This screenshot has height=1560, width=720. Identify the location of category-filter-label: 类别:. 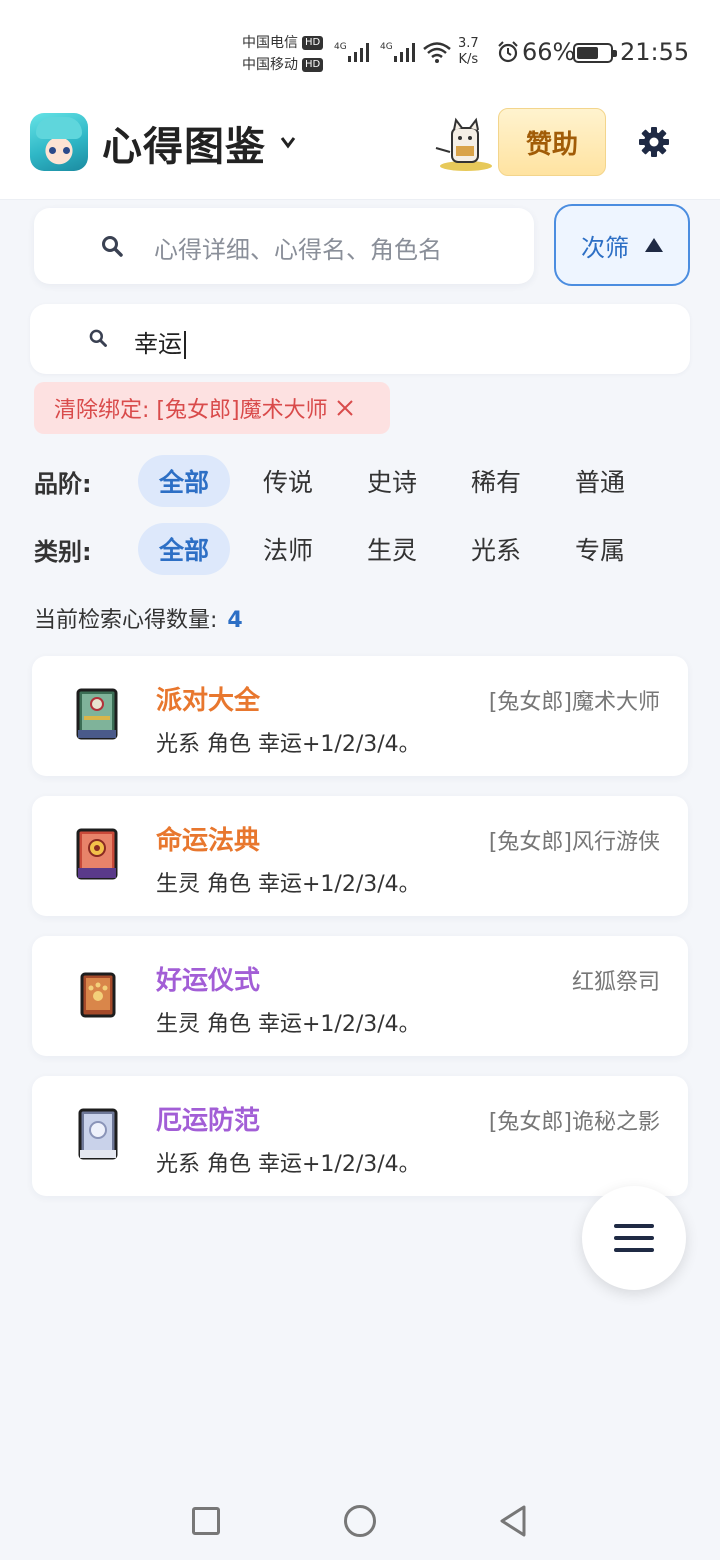
(63, 551).